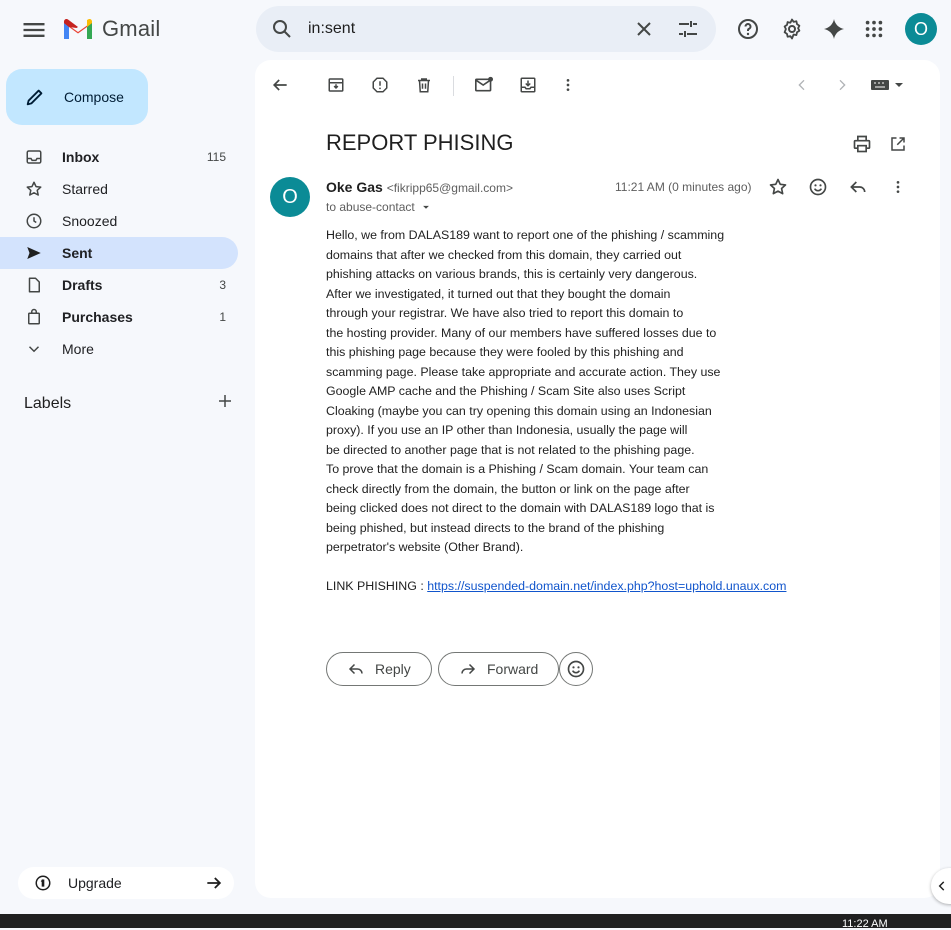 The image size is (951, 930). What do you see at coordinates (82, 285) in the screenshot?
I see `sidebar-item-label: Drafts` at bounding box center [82, 285].